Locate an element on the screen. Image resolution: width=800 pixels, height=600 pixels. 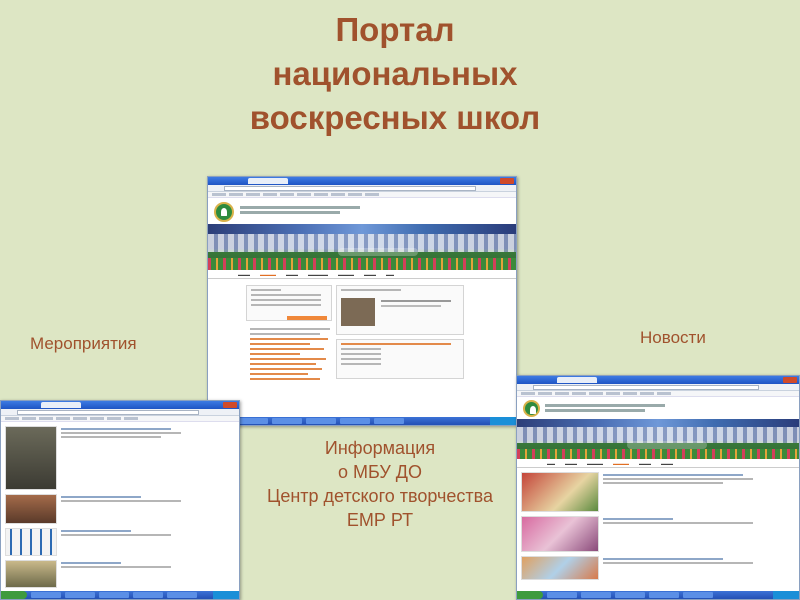
search-form-panel is located at coordinates (289, 303).